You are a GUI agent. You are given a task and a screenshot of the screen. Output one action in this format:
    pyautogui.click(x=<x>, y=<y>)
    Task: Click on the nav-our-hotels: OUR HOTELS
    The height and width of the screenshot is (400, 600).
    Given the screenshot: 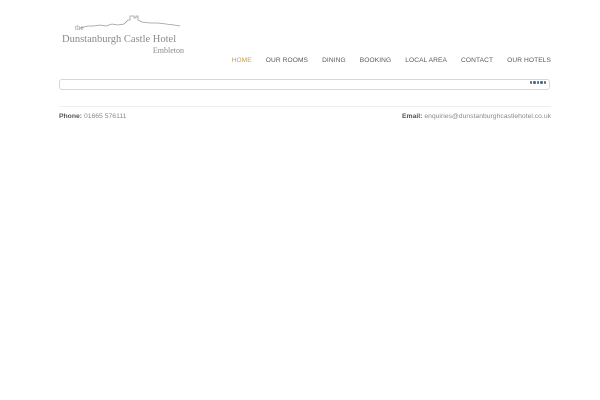 What is the action you would take?
    pyautogui.click(x=522, y=60)
    